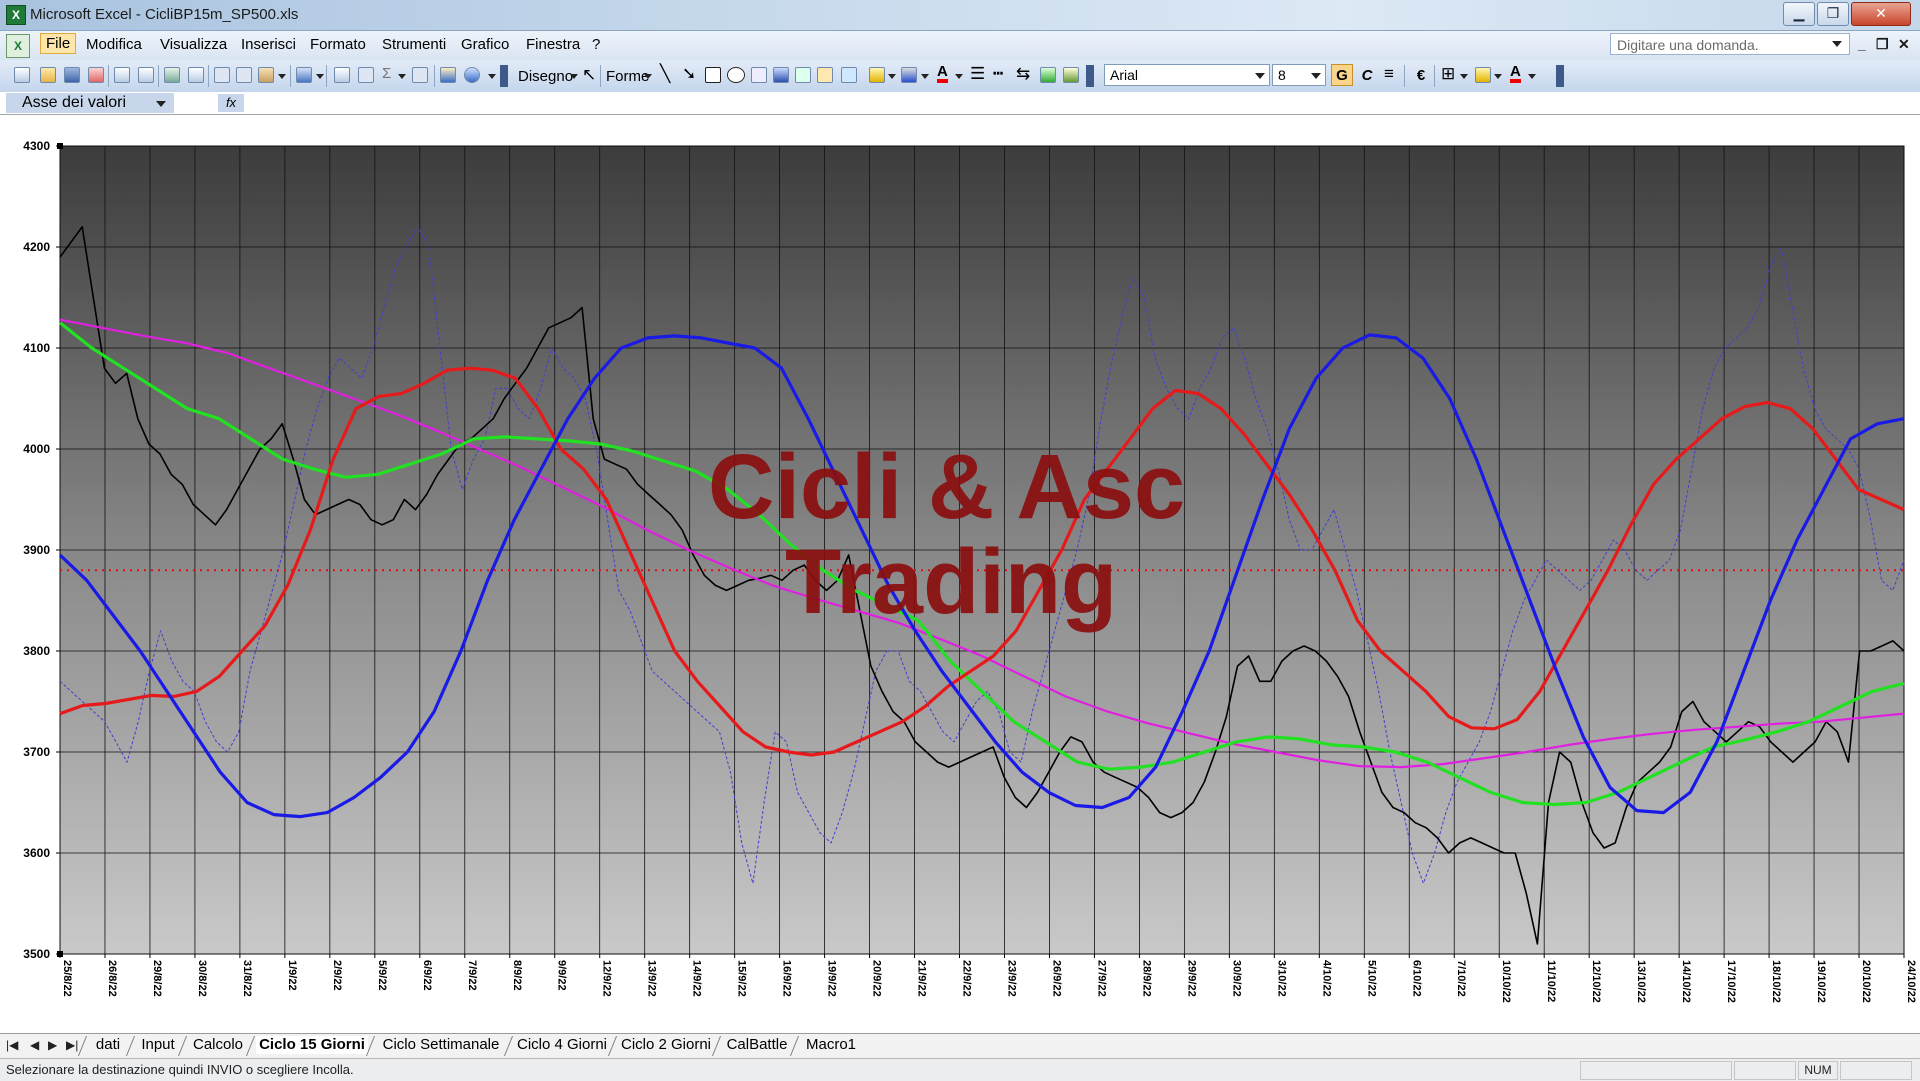 The image size is (1920, 1081). I want to click on sheet-tab-input: Input, so click(158, 1045).